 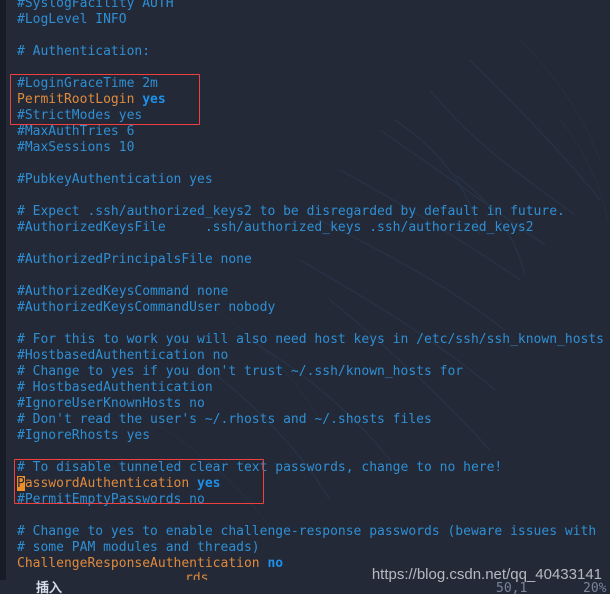 What do you see at coordinates (313, 6) in the screenshot?
I see `code-line: #SyslogFacility AUTH` at bounding box center [313, 6].